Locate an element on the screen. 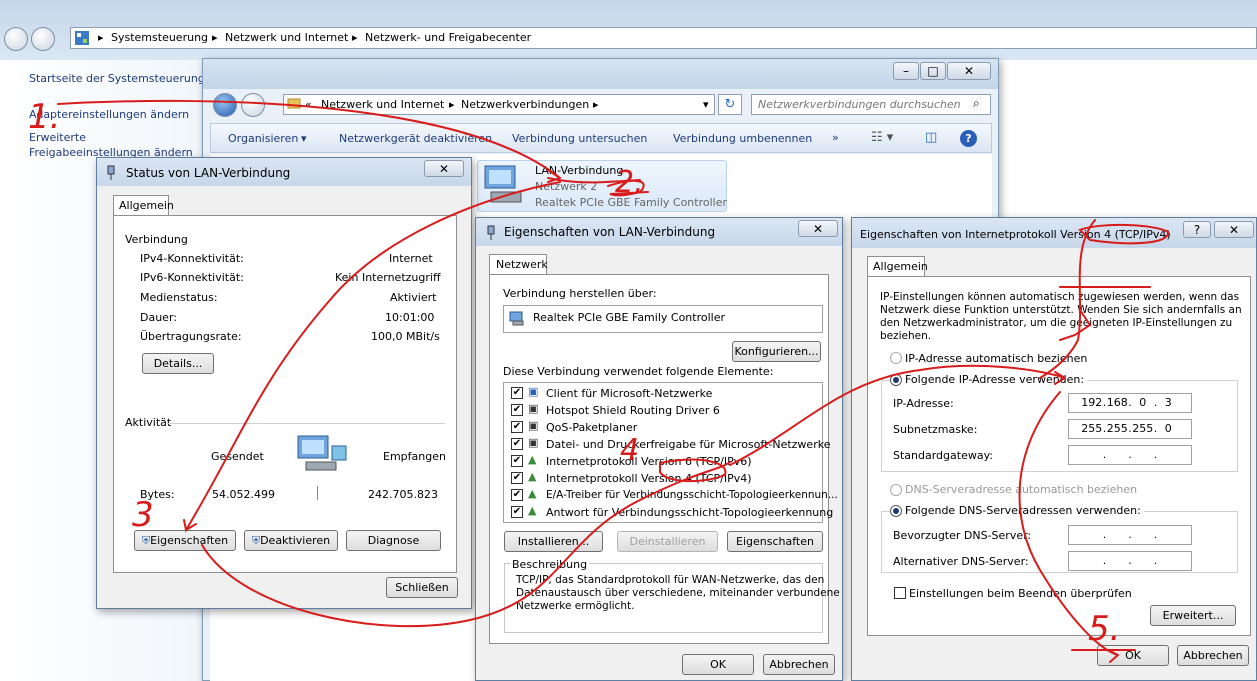  nc-search-placeholder: Netzwerkverbindungen durchsuchen is located at coordinates (859, 104).